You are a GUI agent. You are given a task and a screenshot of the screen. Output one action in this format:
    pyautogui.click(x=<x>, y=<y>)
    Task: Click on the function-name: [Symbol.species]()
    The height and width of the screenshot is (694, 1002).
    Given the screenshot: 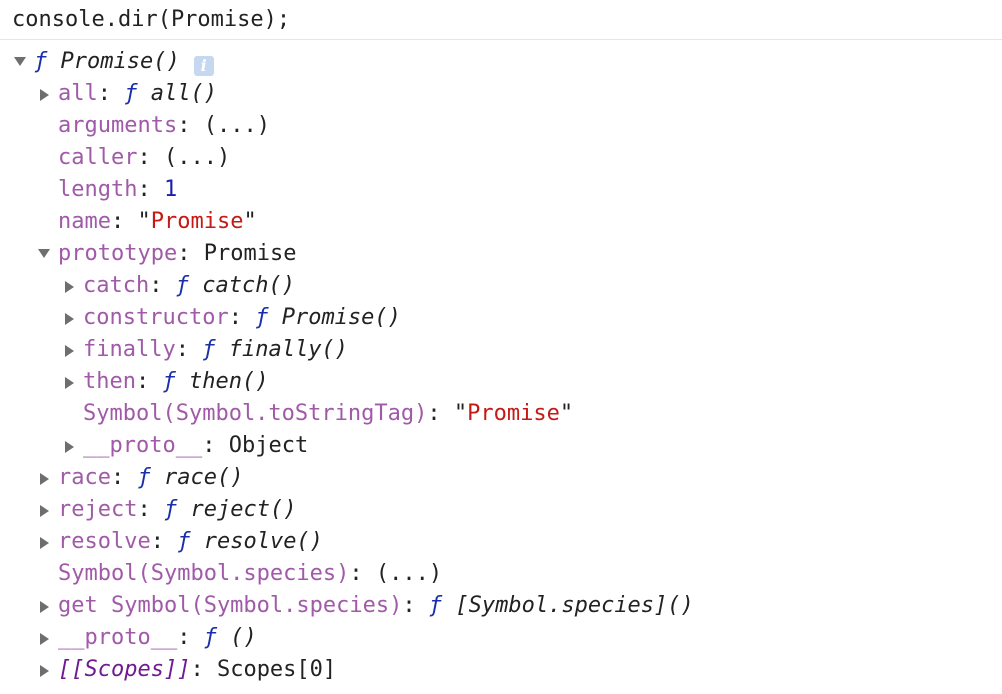 What is the action you would take?
    pyautogui.click(x=574, y=605)
    